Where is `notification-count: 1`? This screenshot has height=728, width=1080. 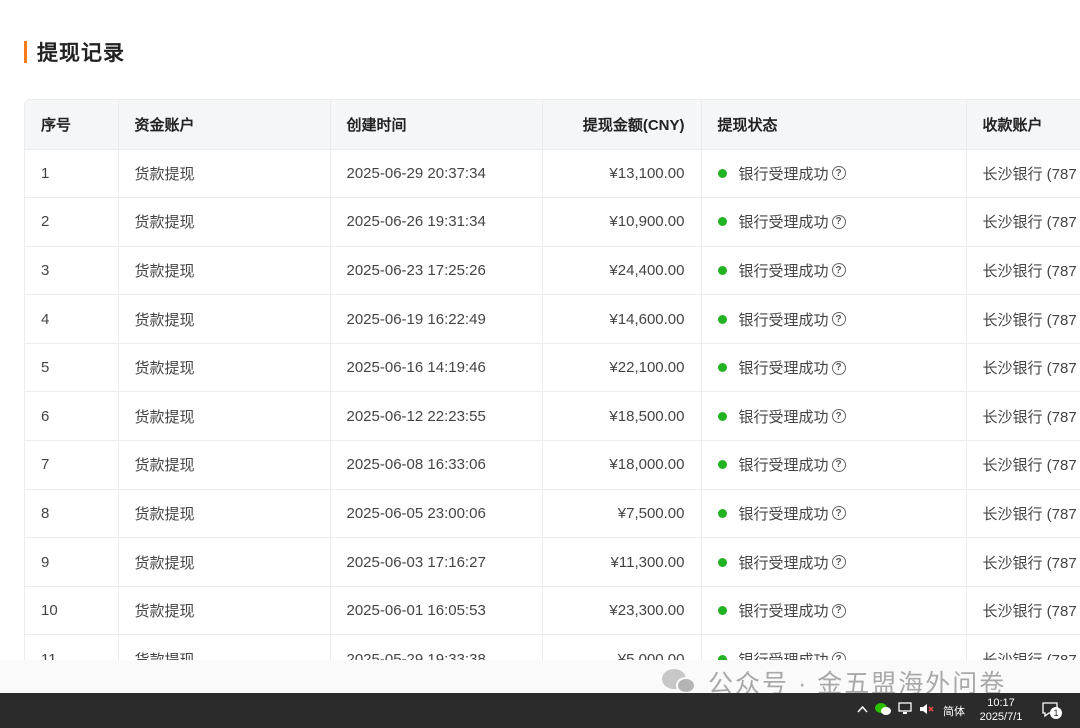
notification-count: 1 is located at coordinates (1056, 713).